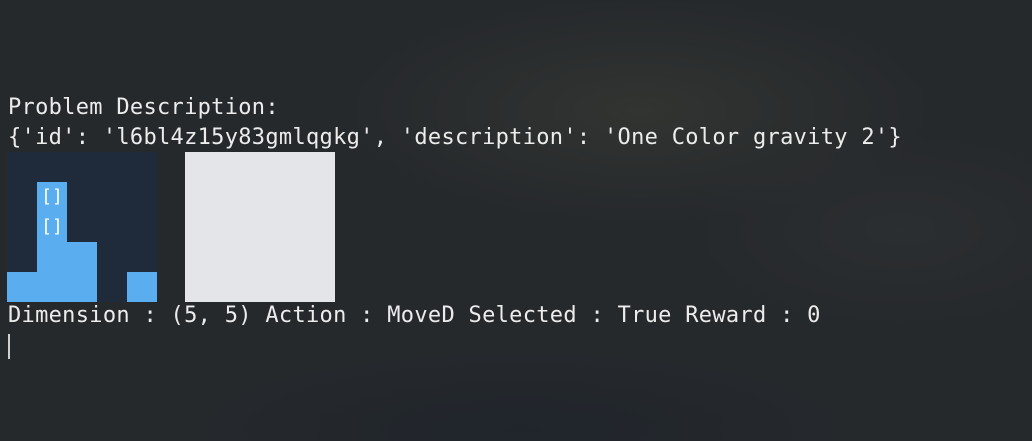 Image resolution: width=1032 pixels, height=441 pixels. What do you see at coordinates (143, 107) in the screenshot?
I see `problem-description-heading: Problem Description:` at bounding box center [143, 107].